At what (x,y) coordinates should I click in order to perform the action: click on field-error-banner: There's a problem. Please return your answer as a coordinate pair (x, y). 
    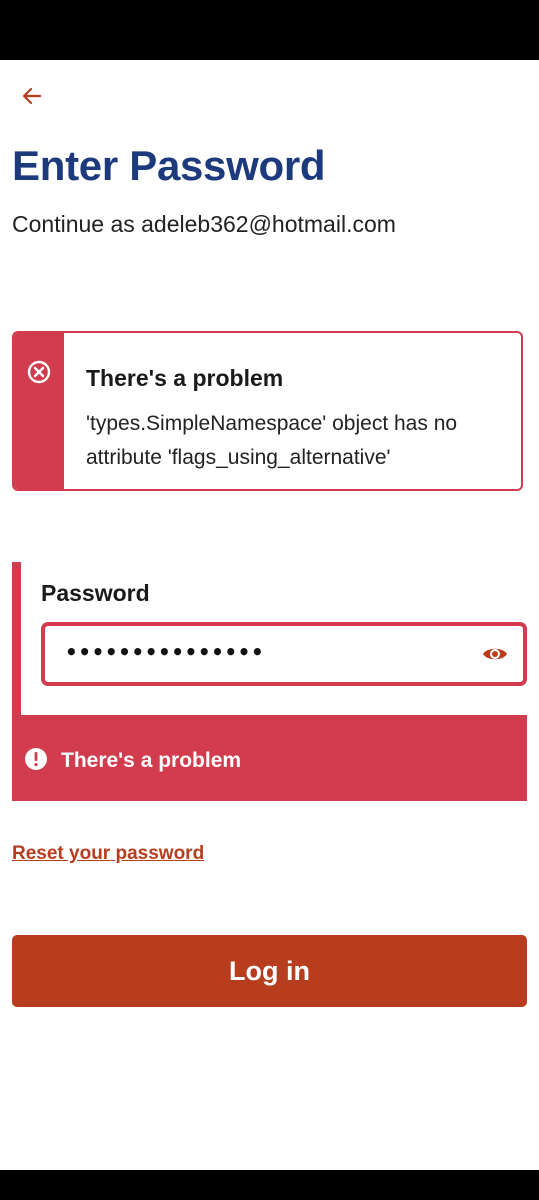
    Looking at the image, I should click on (269, 758).